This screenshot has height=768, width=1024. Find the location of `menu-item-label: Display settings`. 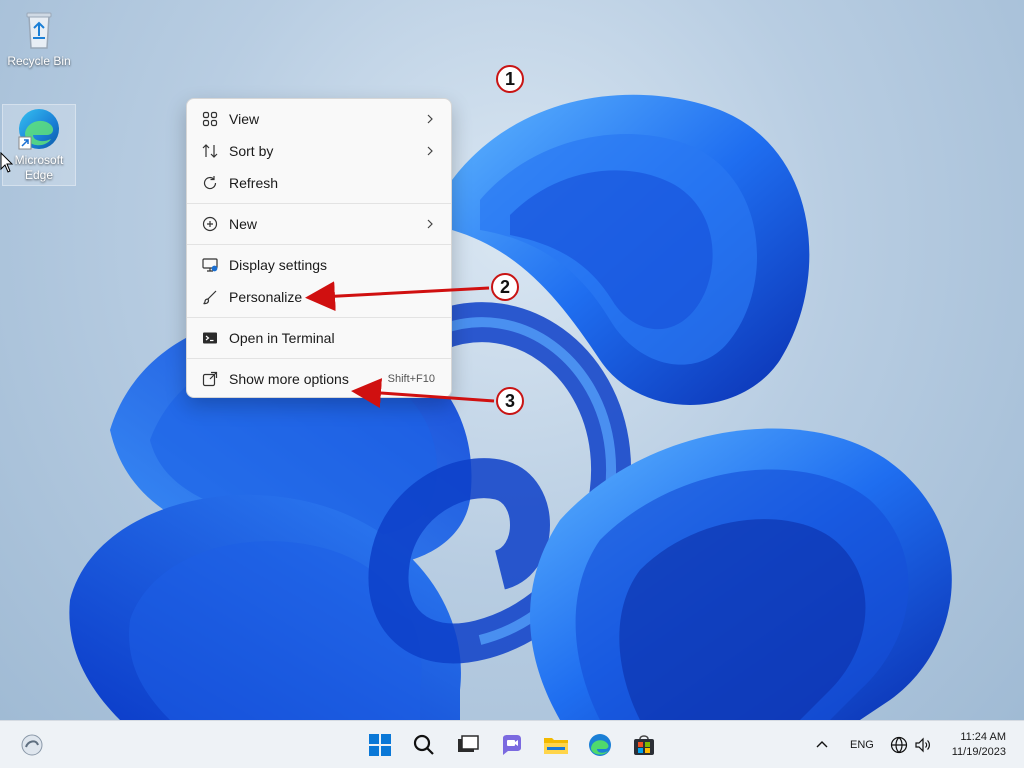

menu-item-label: Display settings is located at coordinates (278, 265).